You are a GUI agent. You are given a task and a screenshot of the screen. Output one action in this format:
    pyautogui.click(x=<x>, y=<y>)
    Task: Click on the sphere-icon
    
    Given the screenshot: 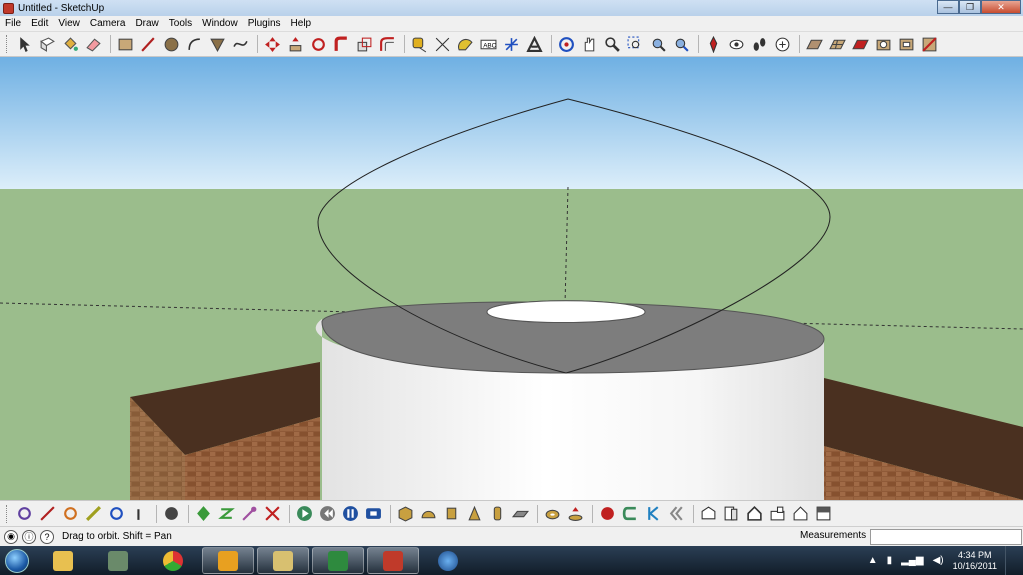 What is the action you would take?
    pyautogui.click(x=171, y=513)
    